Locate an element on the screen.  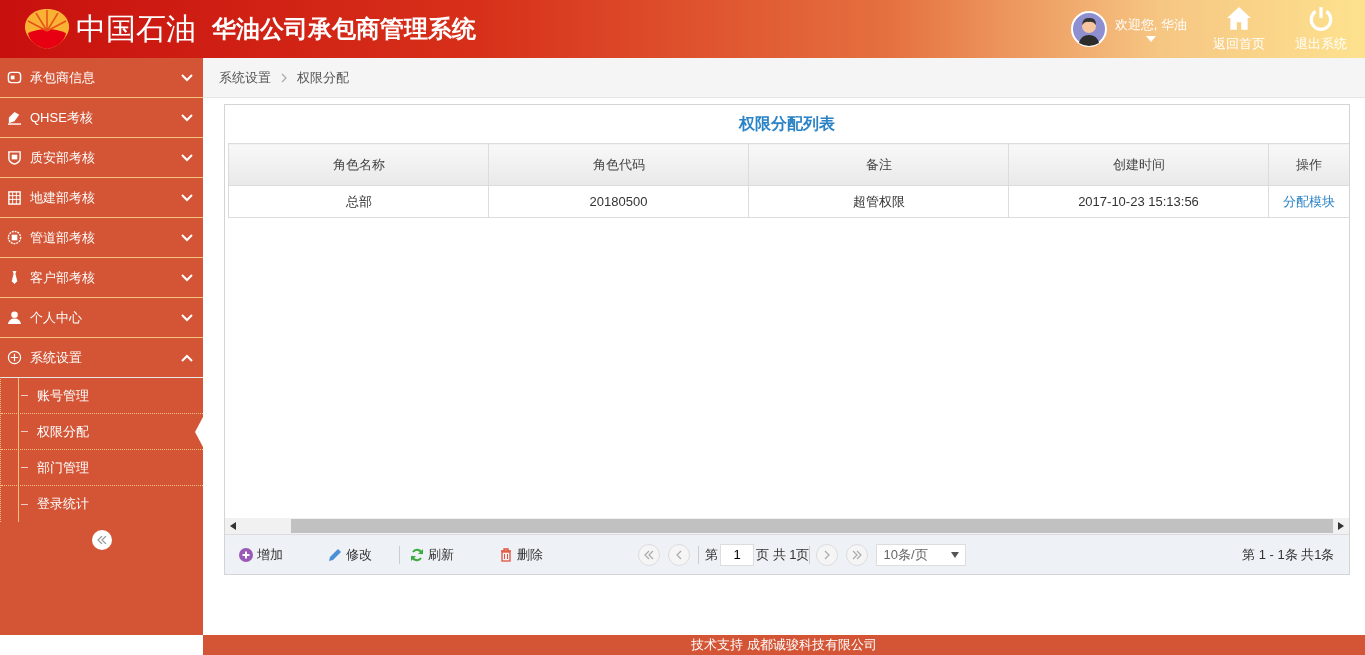
table-cell: 20180500 is located at coordinates (618, 201).